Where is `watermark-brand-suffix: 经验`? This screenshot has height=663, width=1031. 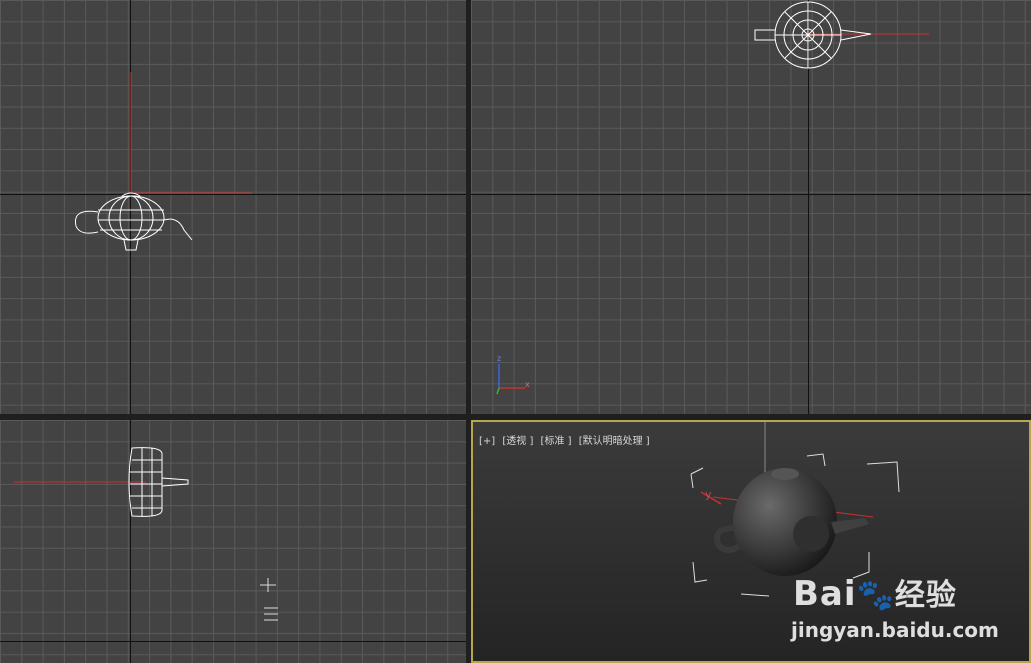 watermark-brand-suffix: 经验 is located at coordinates (925, 595).